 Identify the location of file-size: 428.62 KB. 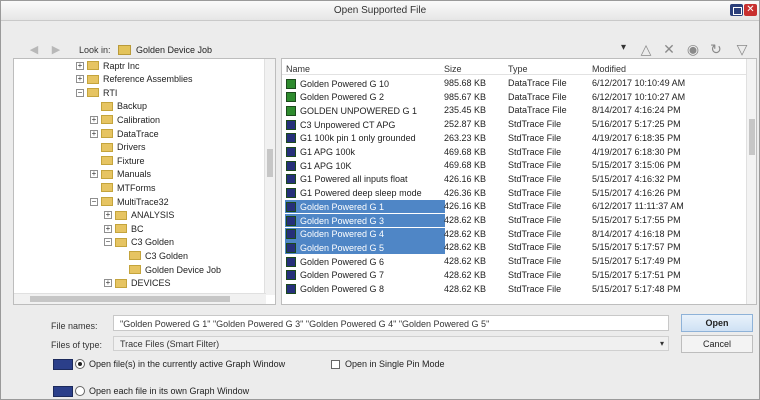
(465, 220).